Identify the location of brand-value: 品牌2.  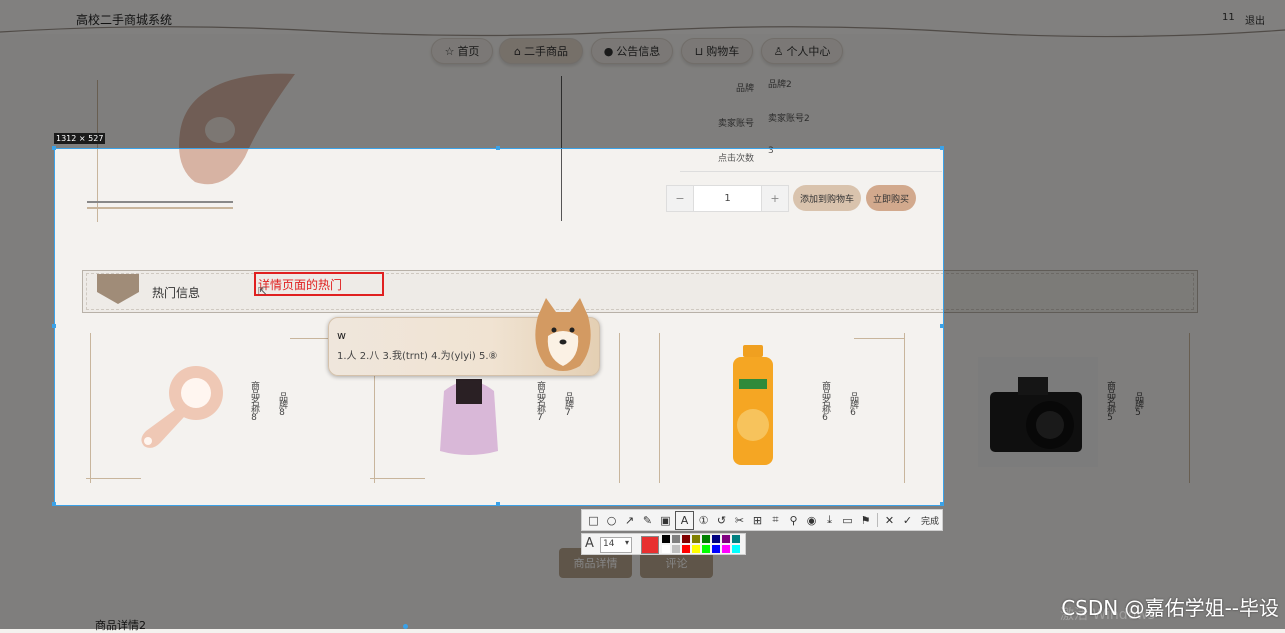
(780, 85).